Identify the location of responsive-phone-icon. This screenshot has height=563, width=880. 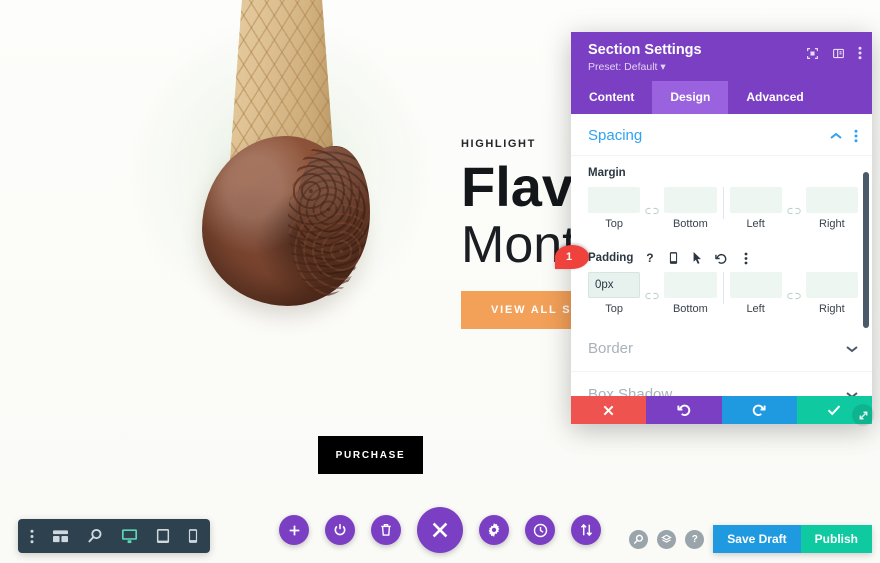
(673, 258).